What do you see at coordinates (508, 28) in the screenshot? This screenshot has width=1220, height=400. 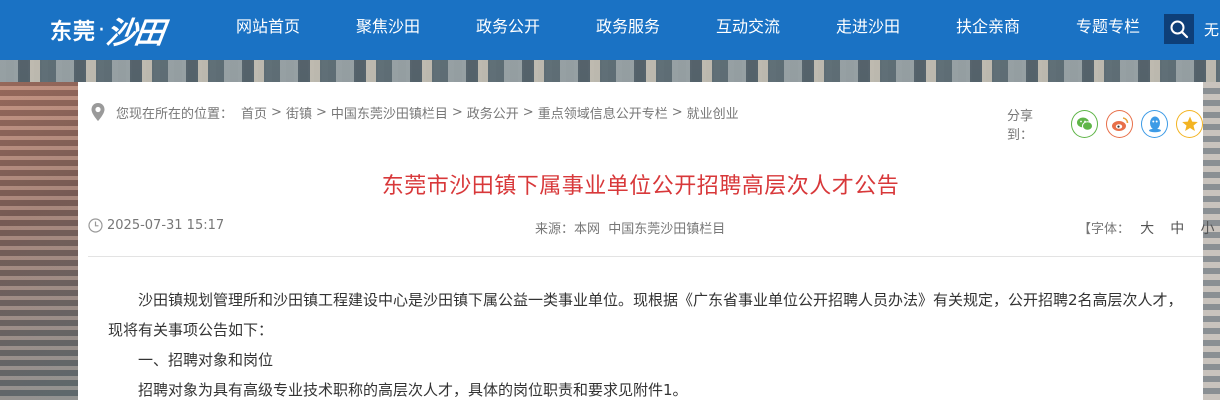 I see `nav-item-gov-open: 政务公开` at bounding box center [508, 28].